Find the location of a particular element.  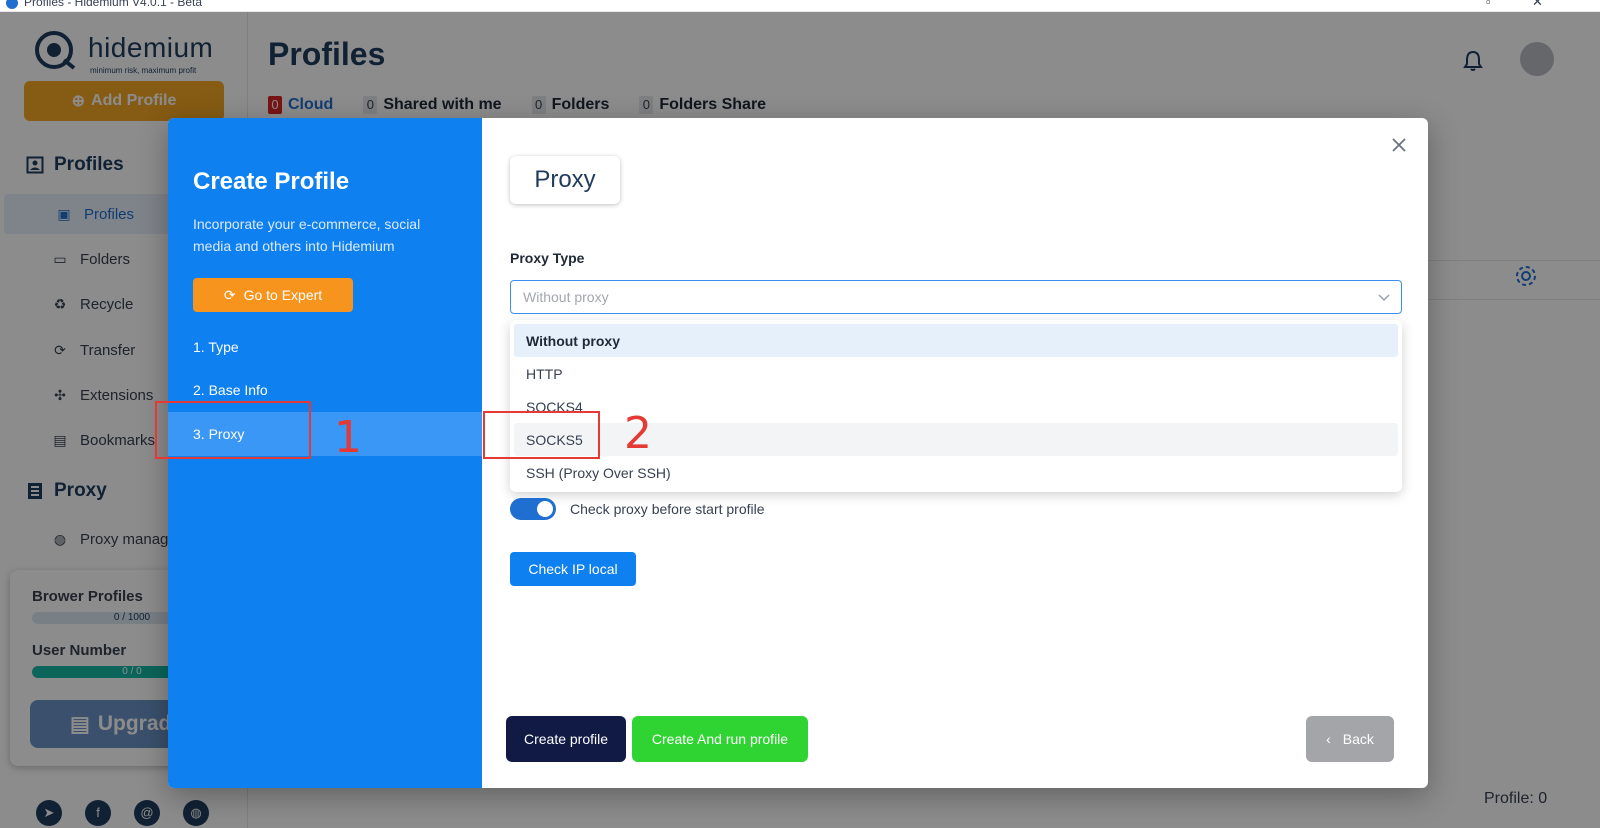

option-ssh: SSH (Proxy Over SSH) is located at coordinates (956, 472).